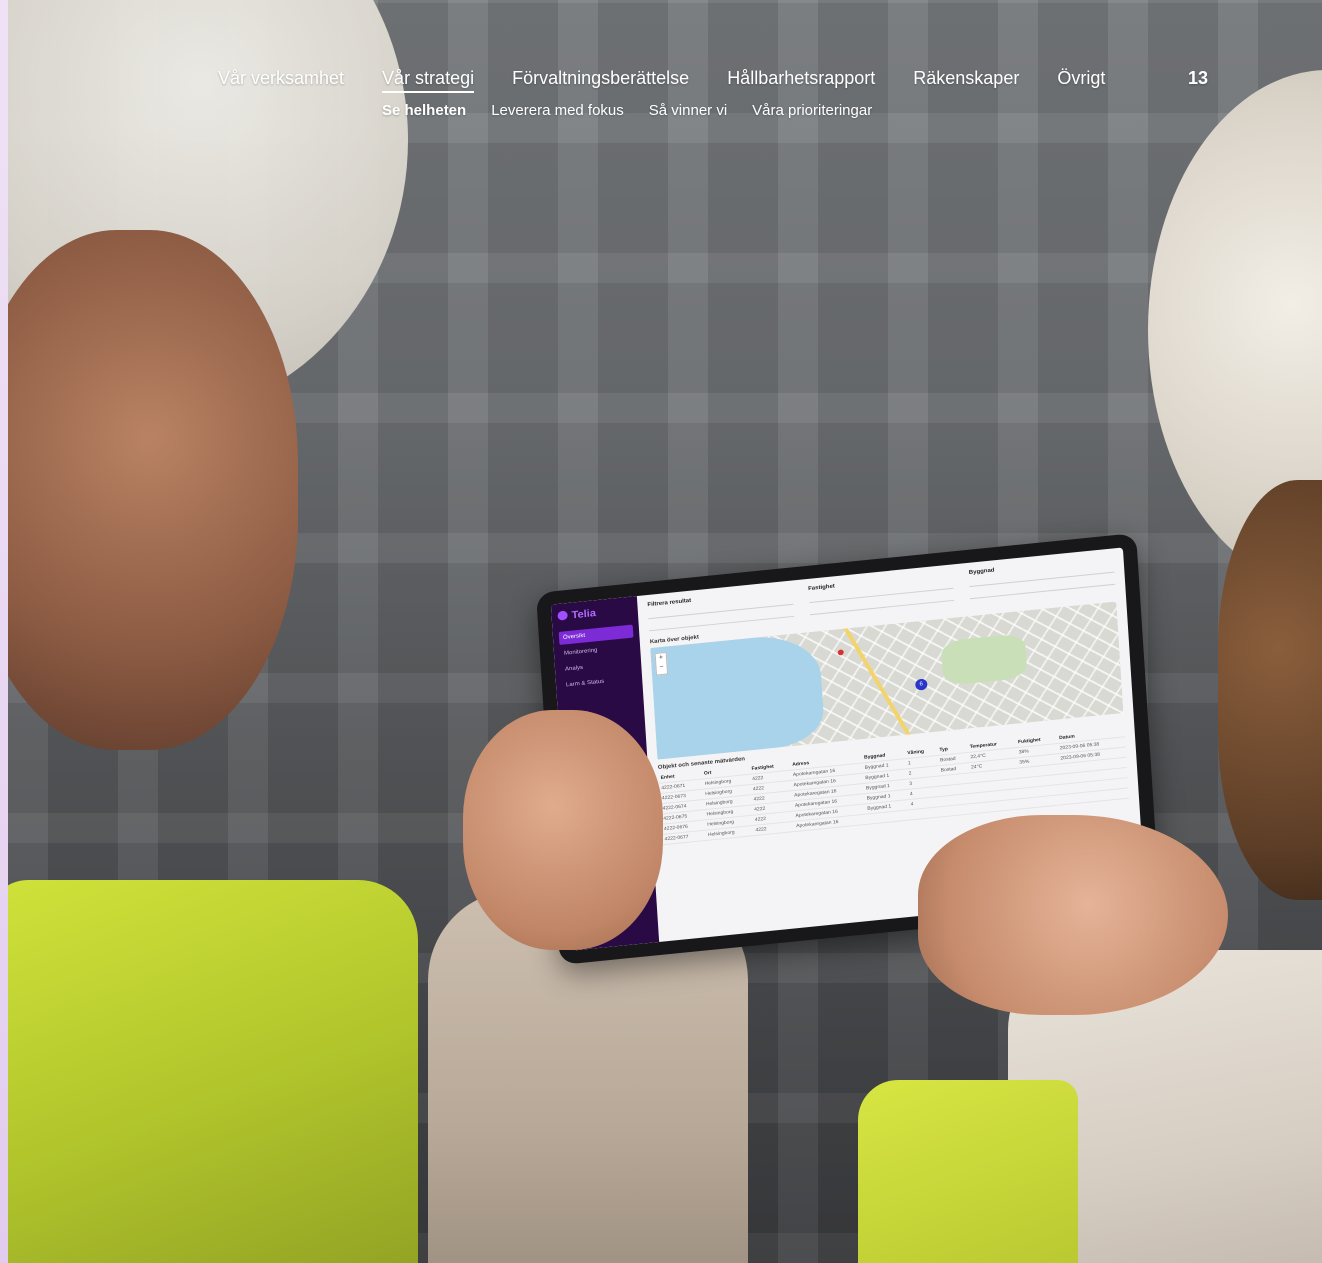 The image size is (1322, 1263). I want to click on telia-logo-text: Telia, so click(584, 614).